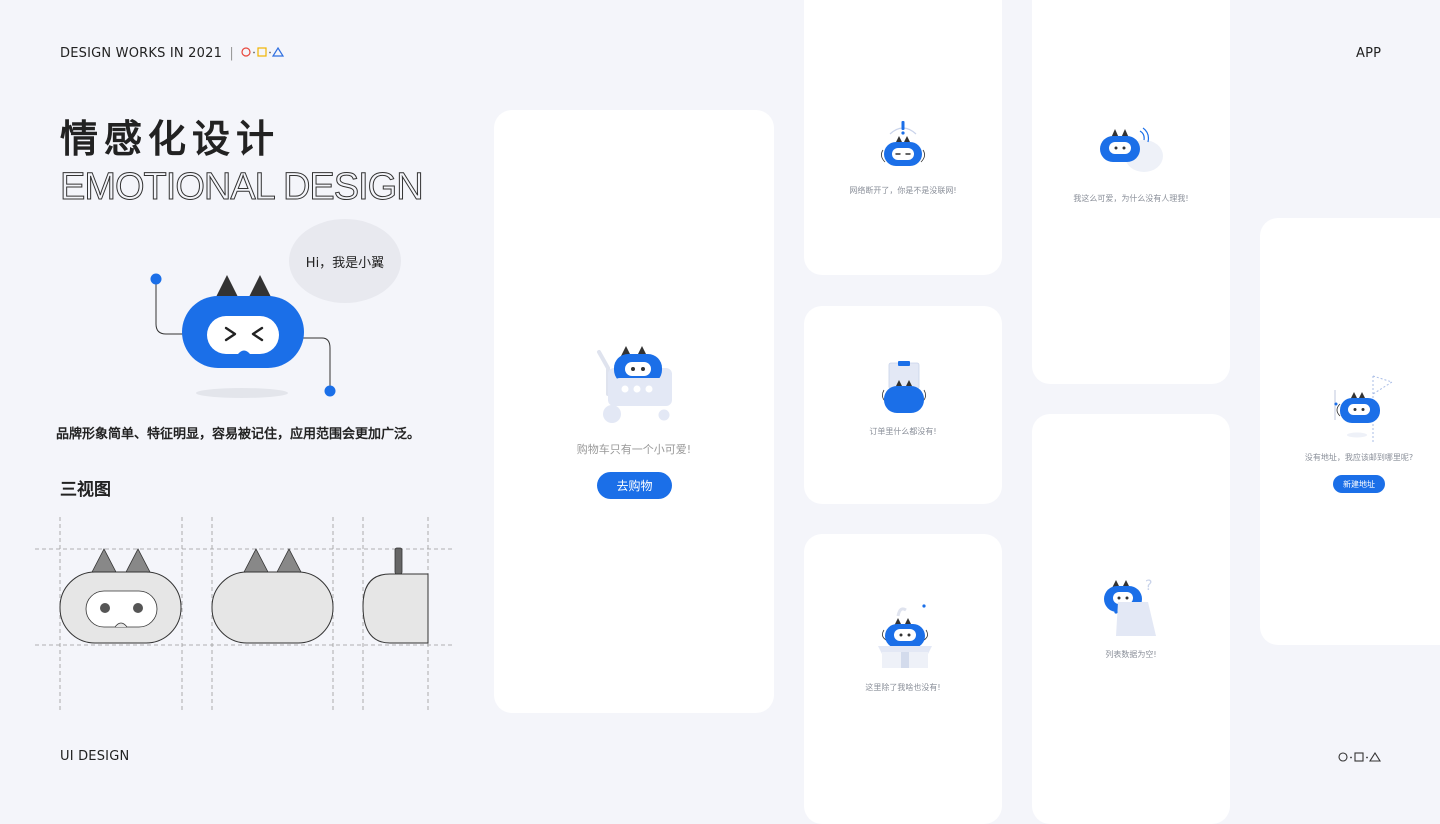 The width and height of the screenshot is (1440, 824). I want to click on mascot-arm-left, so click(169, 307).